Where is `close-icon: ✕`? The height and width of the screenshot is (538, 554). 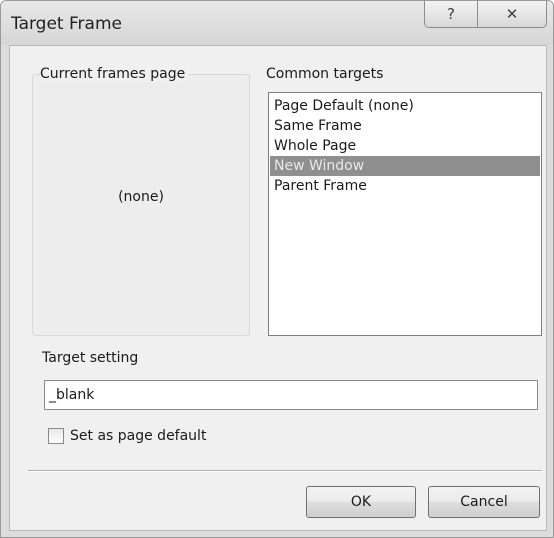 close-icon: ✕ is located at coordinates (512, 14).